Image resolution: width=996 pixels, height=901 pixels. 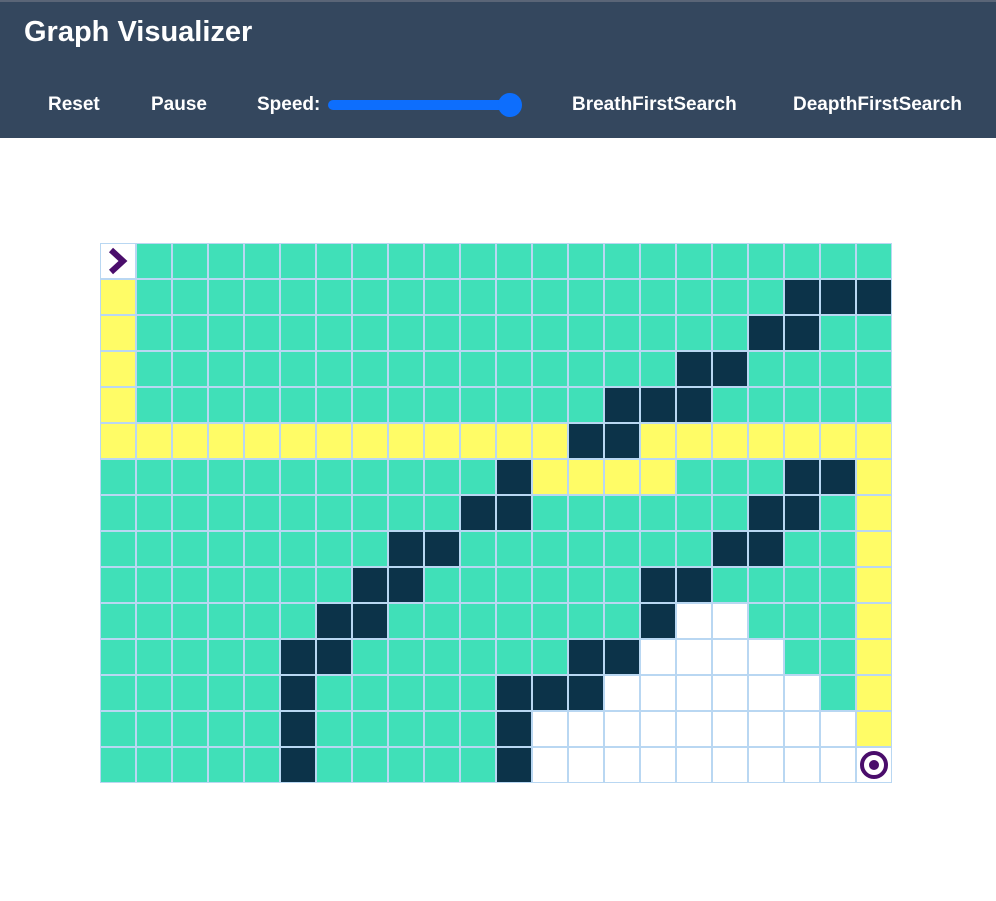 I want to click on dfs-button: DeapthFirstSearch, so click(x=877, y=105).